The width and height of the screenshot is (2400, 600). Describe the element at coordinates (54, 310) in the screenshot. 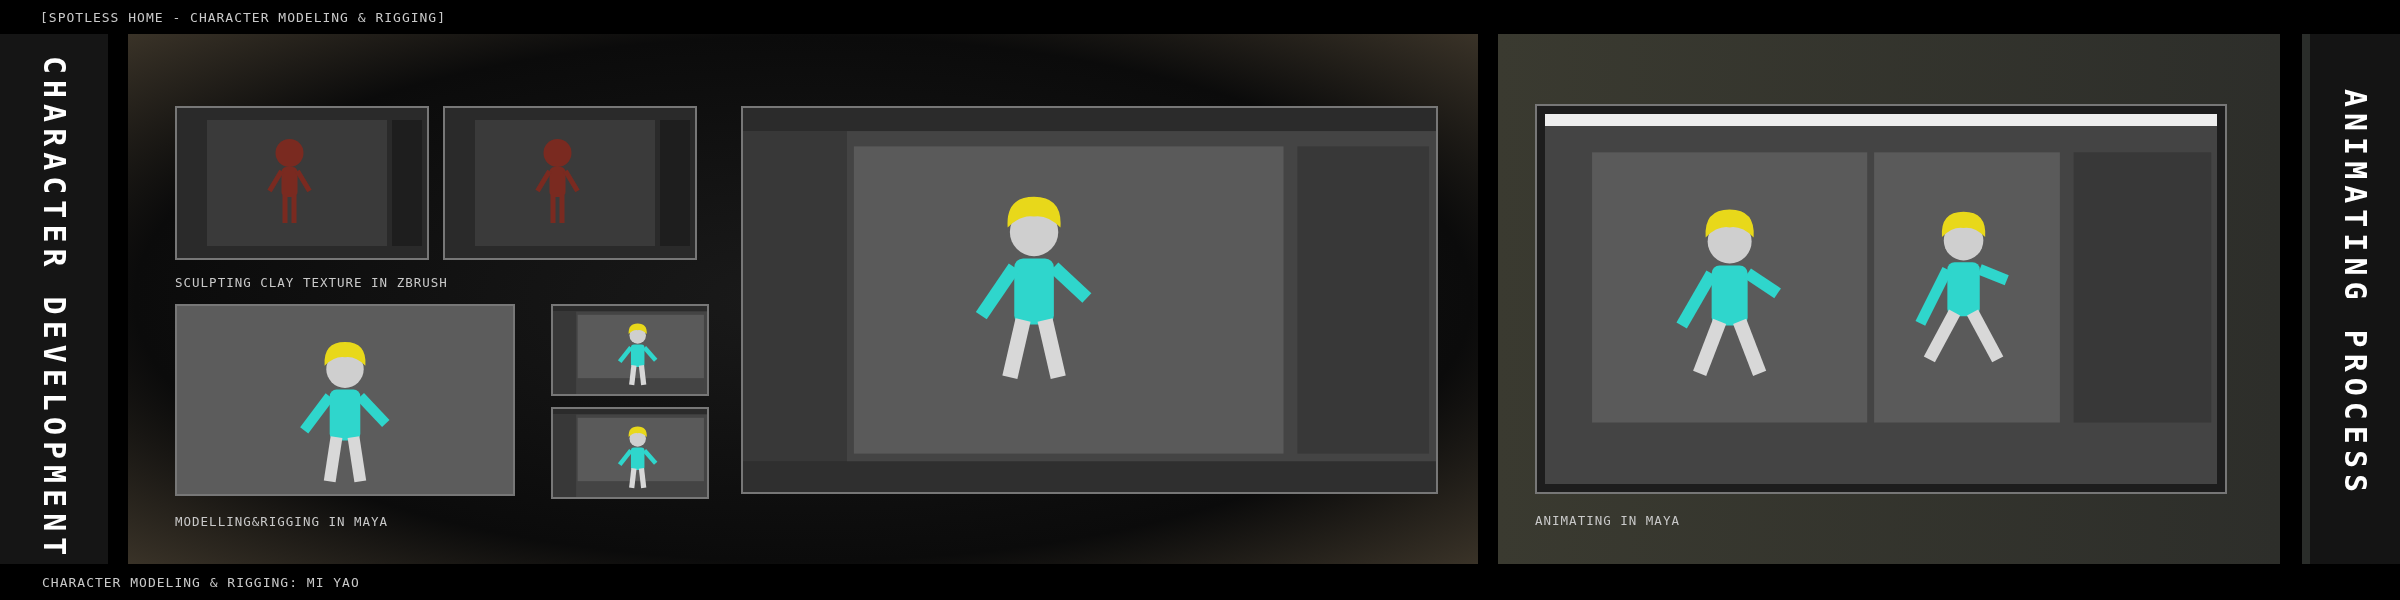

I see `section-heading: CHARACTER DEVELOPMENT` at that location.